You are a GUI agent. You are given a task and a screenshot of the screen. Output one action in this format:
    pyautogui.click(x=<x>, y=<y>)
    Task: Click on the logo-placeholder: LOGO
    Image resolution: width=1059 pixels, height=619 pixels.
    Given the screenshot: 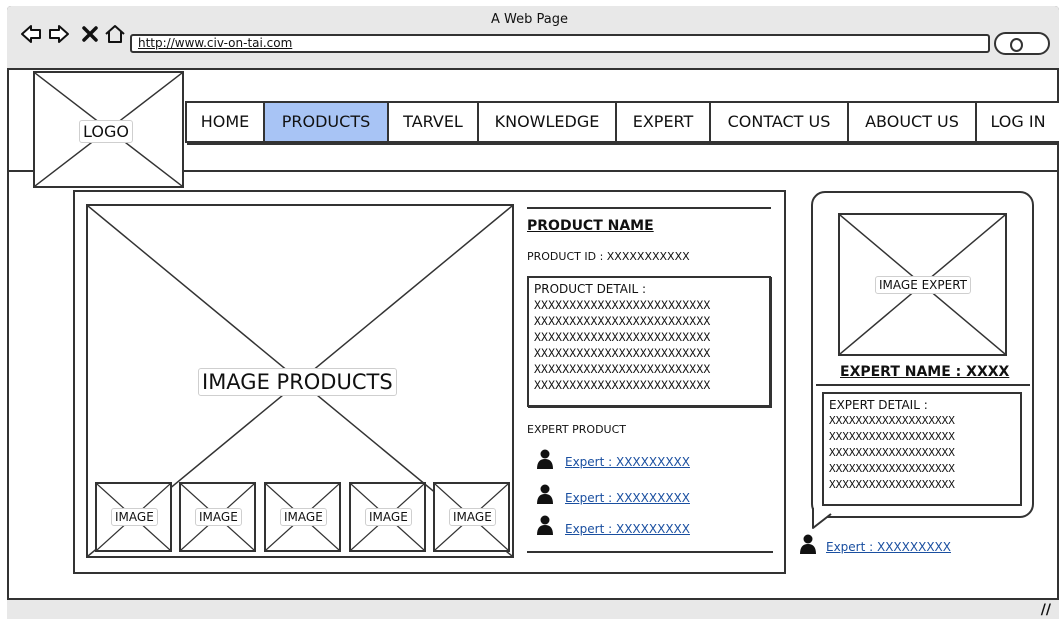 What is the action you would take?
    pyautogui.click(x=108, y=129)
    